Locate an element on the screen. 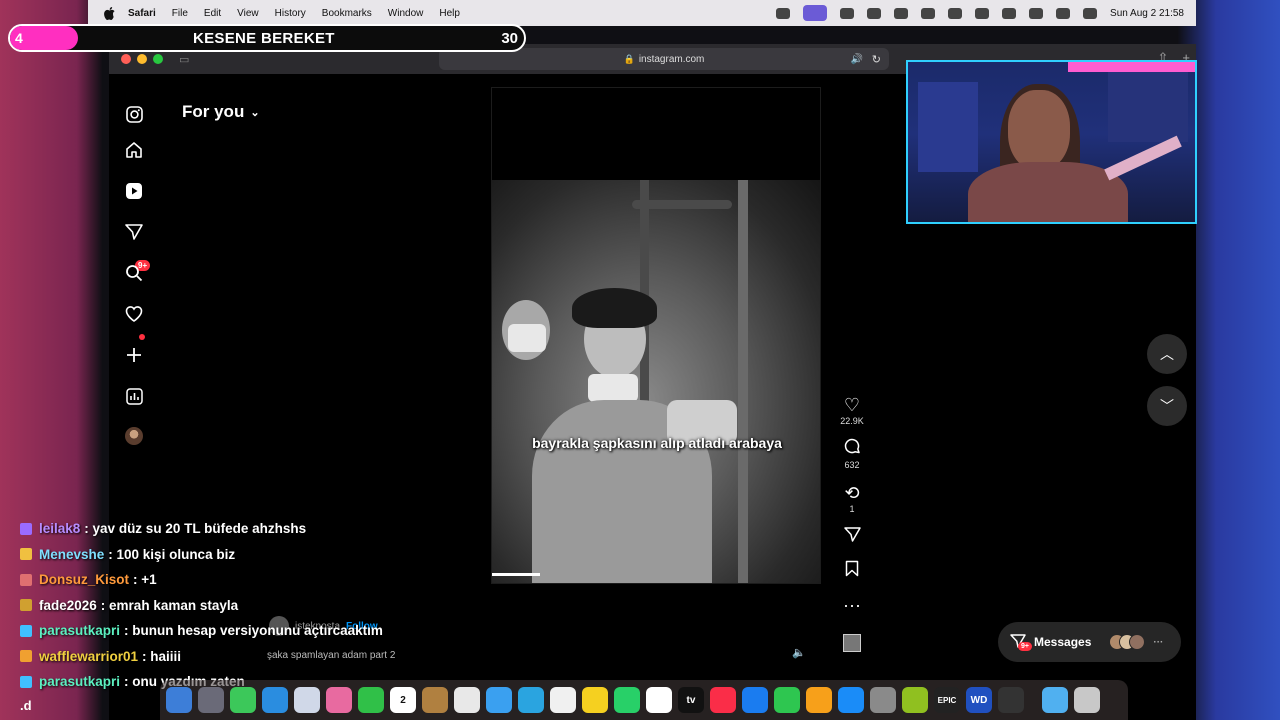 This screenshot has height=720, width=1280. menu-edit: Edit is located at coordinates (212, 13).